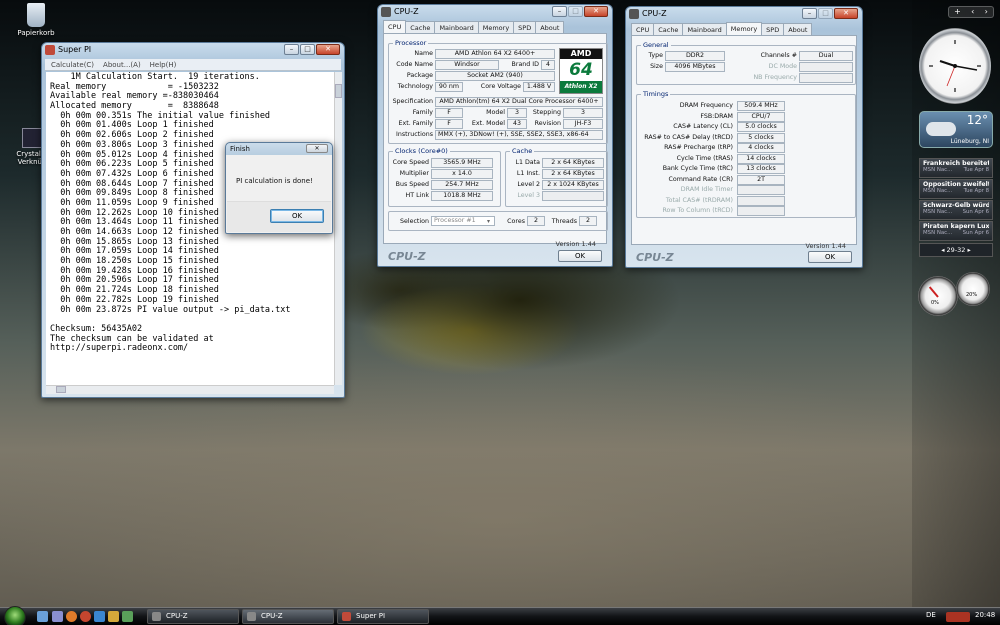 The width and height of the screenshot is (1000, 625). I want to click on maximize-button: □, so click(307, 49).